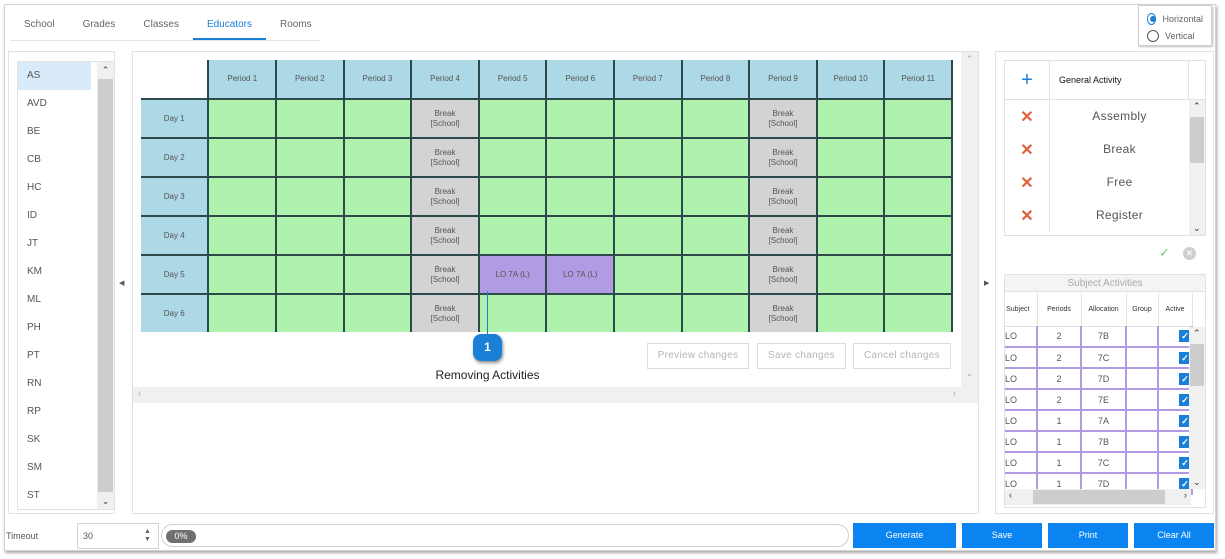 The width and height of the screenshot is (1225, 559). What do you see at coordinates (1175, 18) in the screenshot?
I see `radio-horizontal: Horizontal` at bounding box center [1175, 18].